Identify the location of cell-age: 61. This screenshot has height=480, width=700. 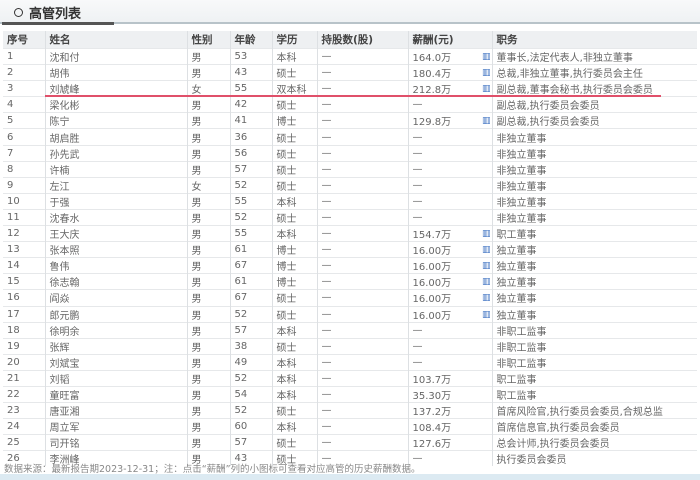
(251, 249).